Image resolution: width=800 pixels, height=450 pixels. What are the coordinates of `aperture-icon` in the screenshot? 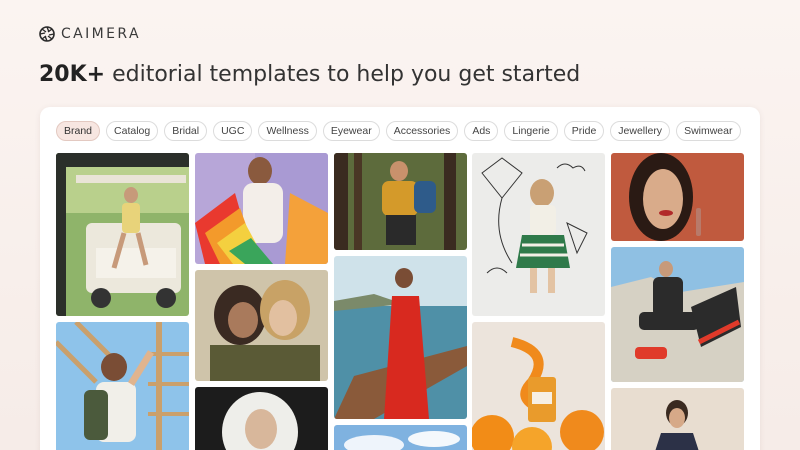 It's located at (47, 34).